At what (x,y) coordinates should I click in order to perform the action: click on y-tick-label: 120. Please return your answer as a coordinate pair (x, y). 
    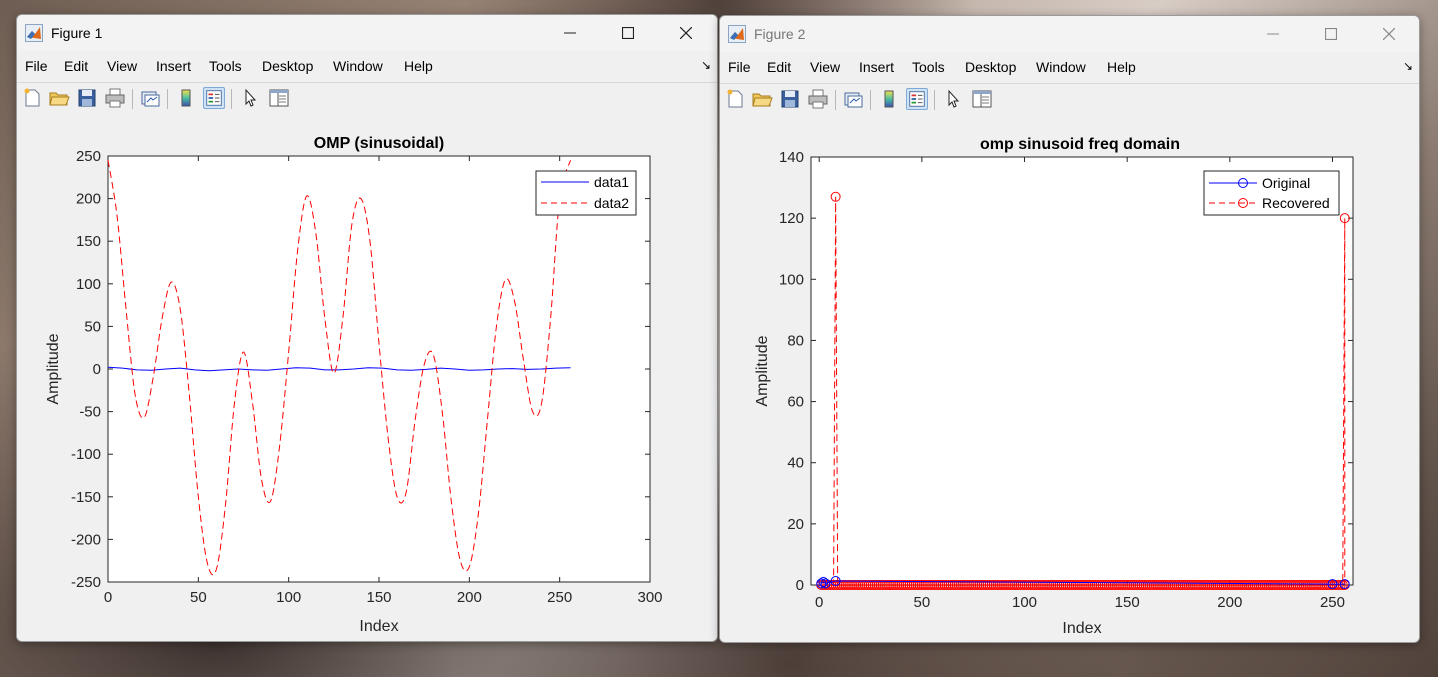
    Looking at the image, I should click on (791, 218).